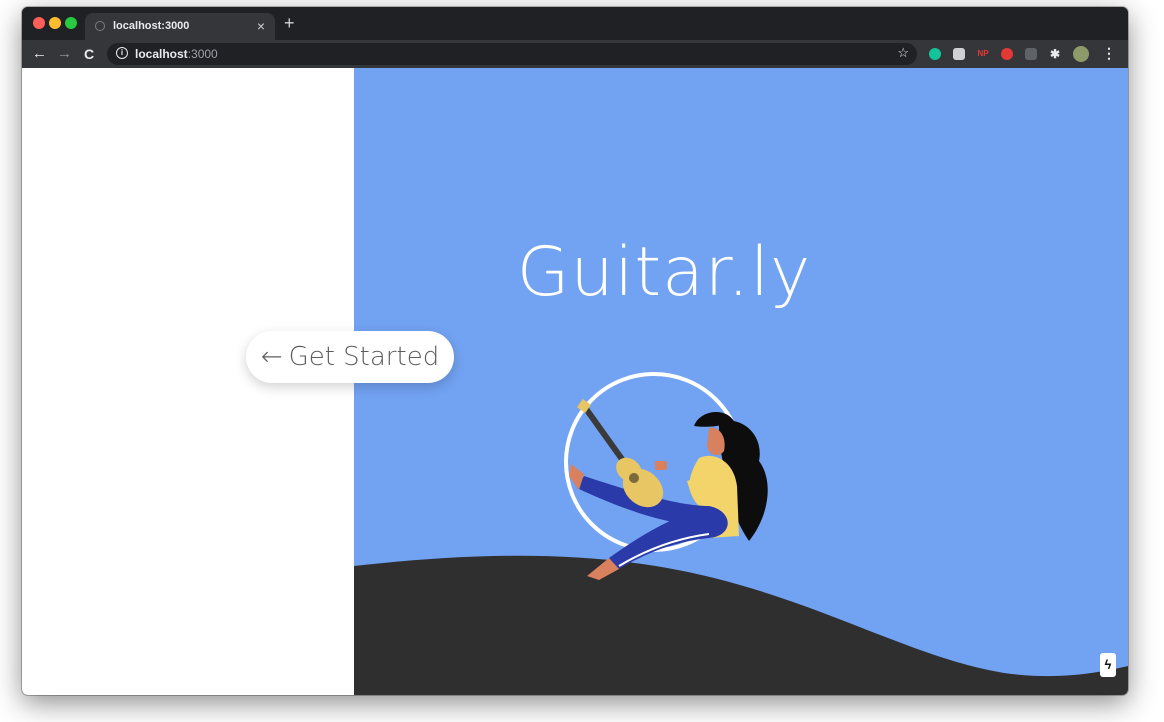 The width and height of the screenshot is (1164, 722). Describe the element at coordinates (1081, 54) in the screenshot. I see `profile-avatar` at that location.